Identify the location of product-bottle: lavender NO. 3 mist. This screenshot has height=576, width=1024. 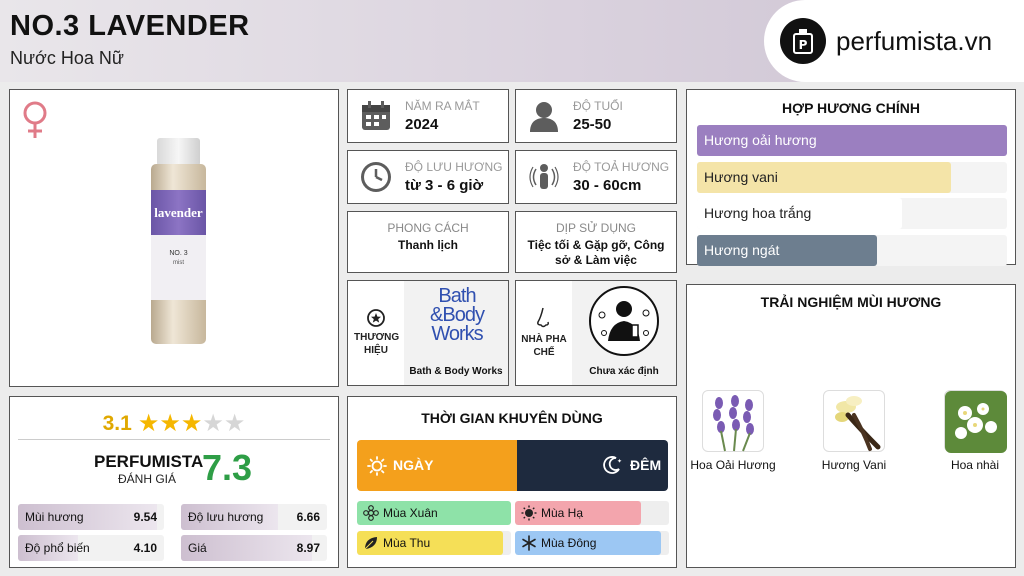
(178, 241).